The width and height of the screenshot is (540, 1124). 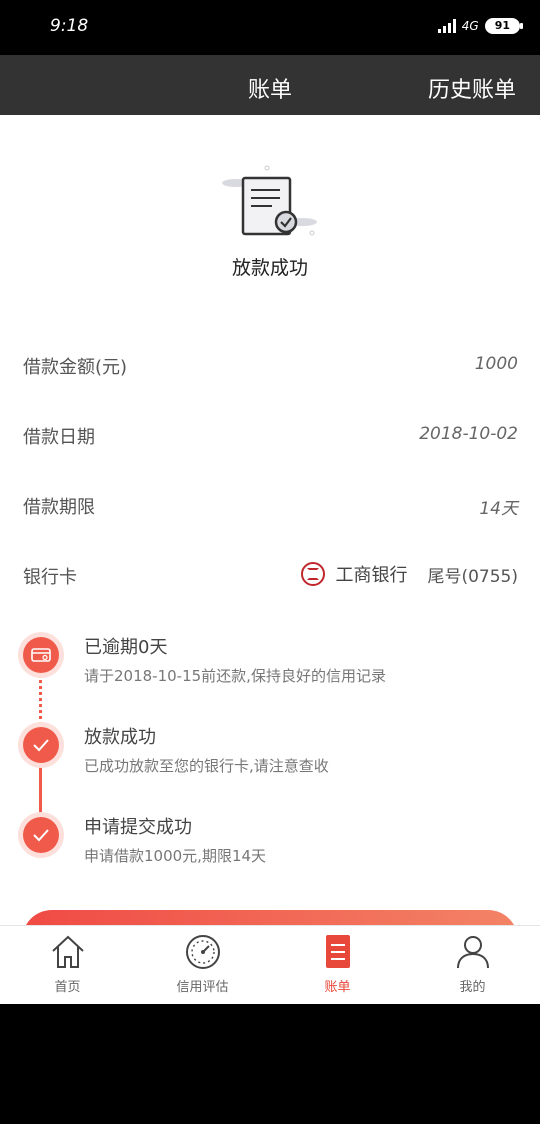 What do you see at coordinates (41, 655) in the screenshot?
I see `card-icon` at bounding box center [41, 655].